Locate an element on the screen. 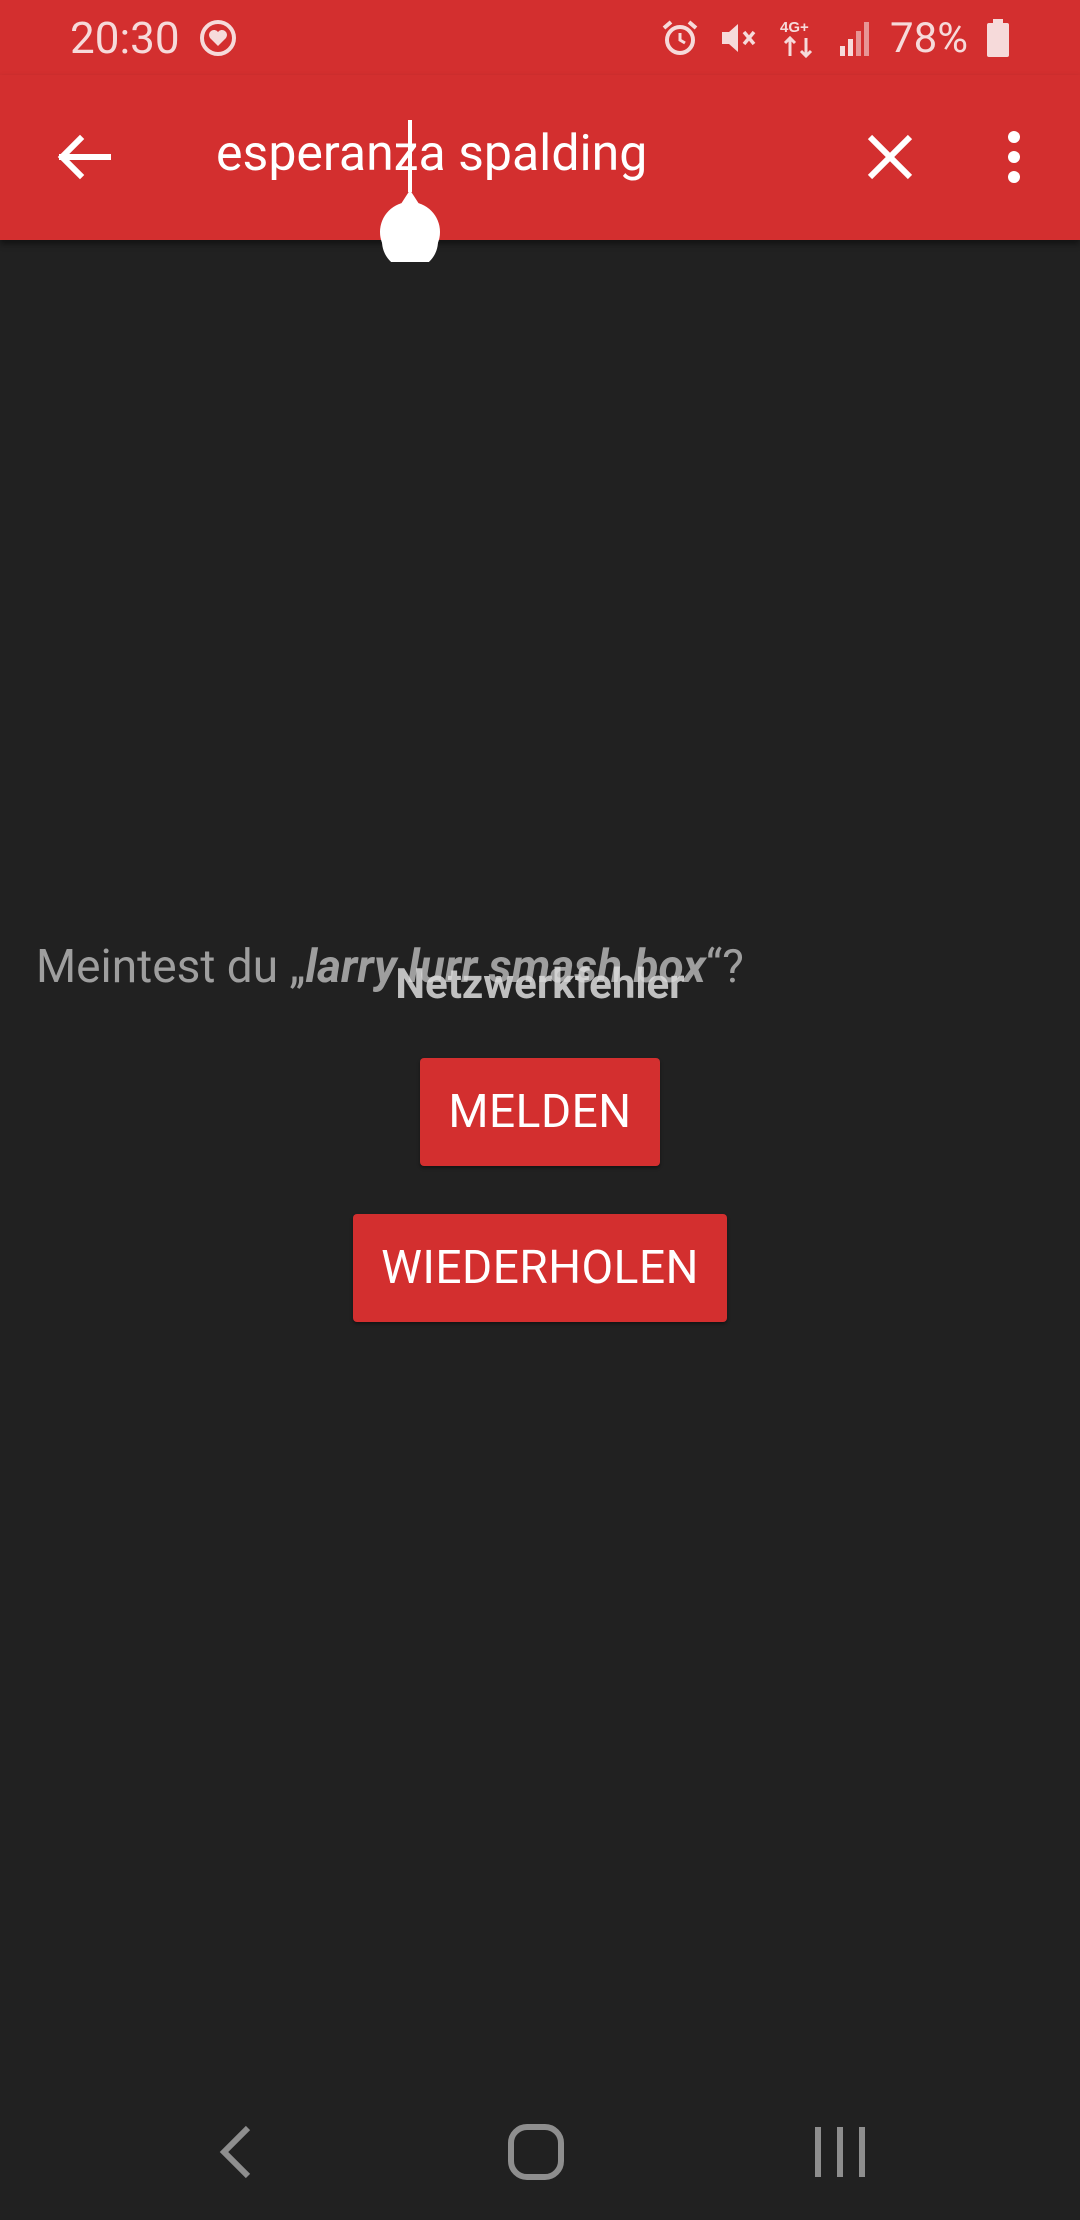 The image size is (1080, 2220). 4g-data-icon: 4G+ is located at coordinates (796, 39).